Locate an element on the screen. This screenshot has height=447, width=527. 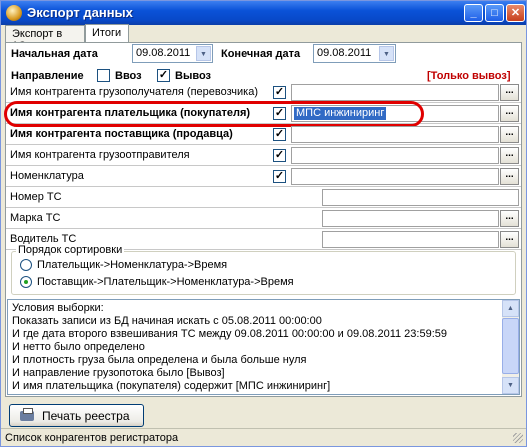
end-date-picker: 09.08.2011 ▼ is located at coordinates (354, 53).